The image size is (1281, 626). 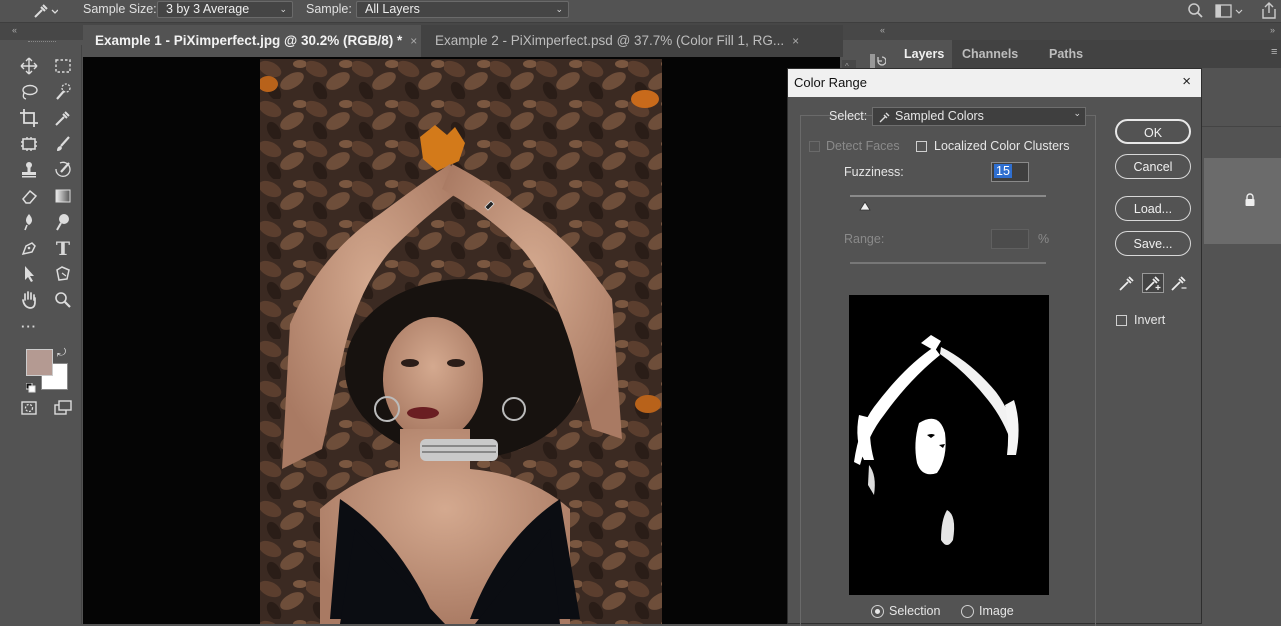 I want to click on dodge-icon, so click(x=63, y=223).